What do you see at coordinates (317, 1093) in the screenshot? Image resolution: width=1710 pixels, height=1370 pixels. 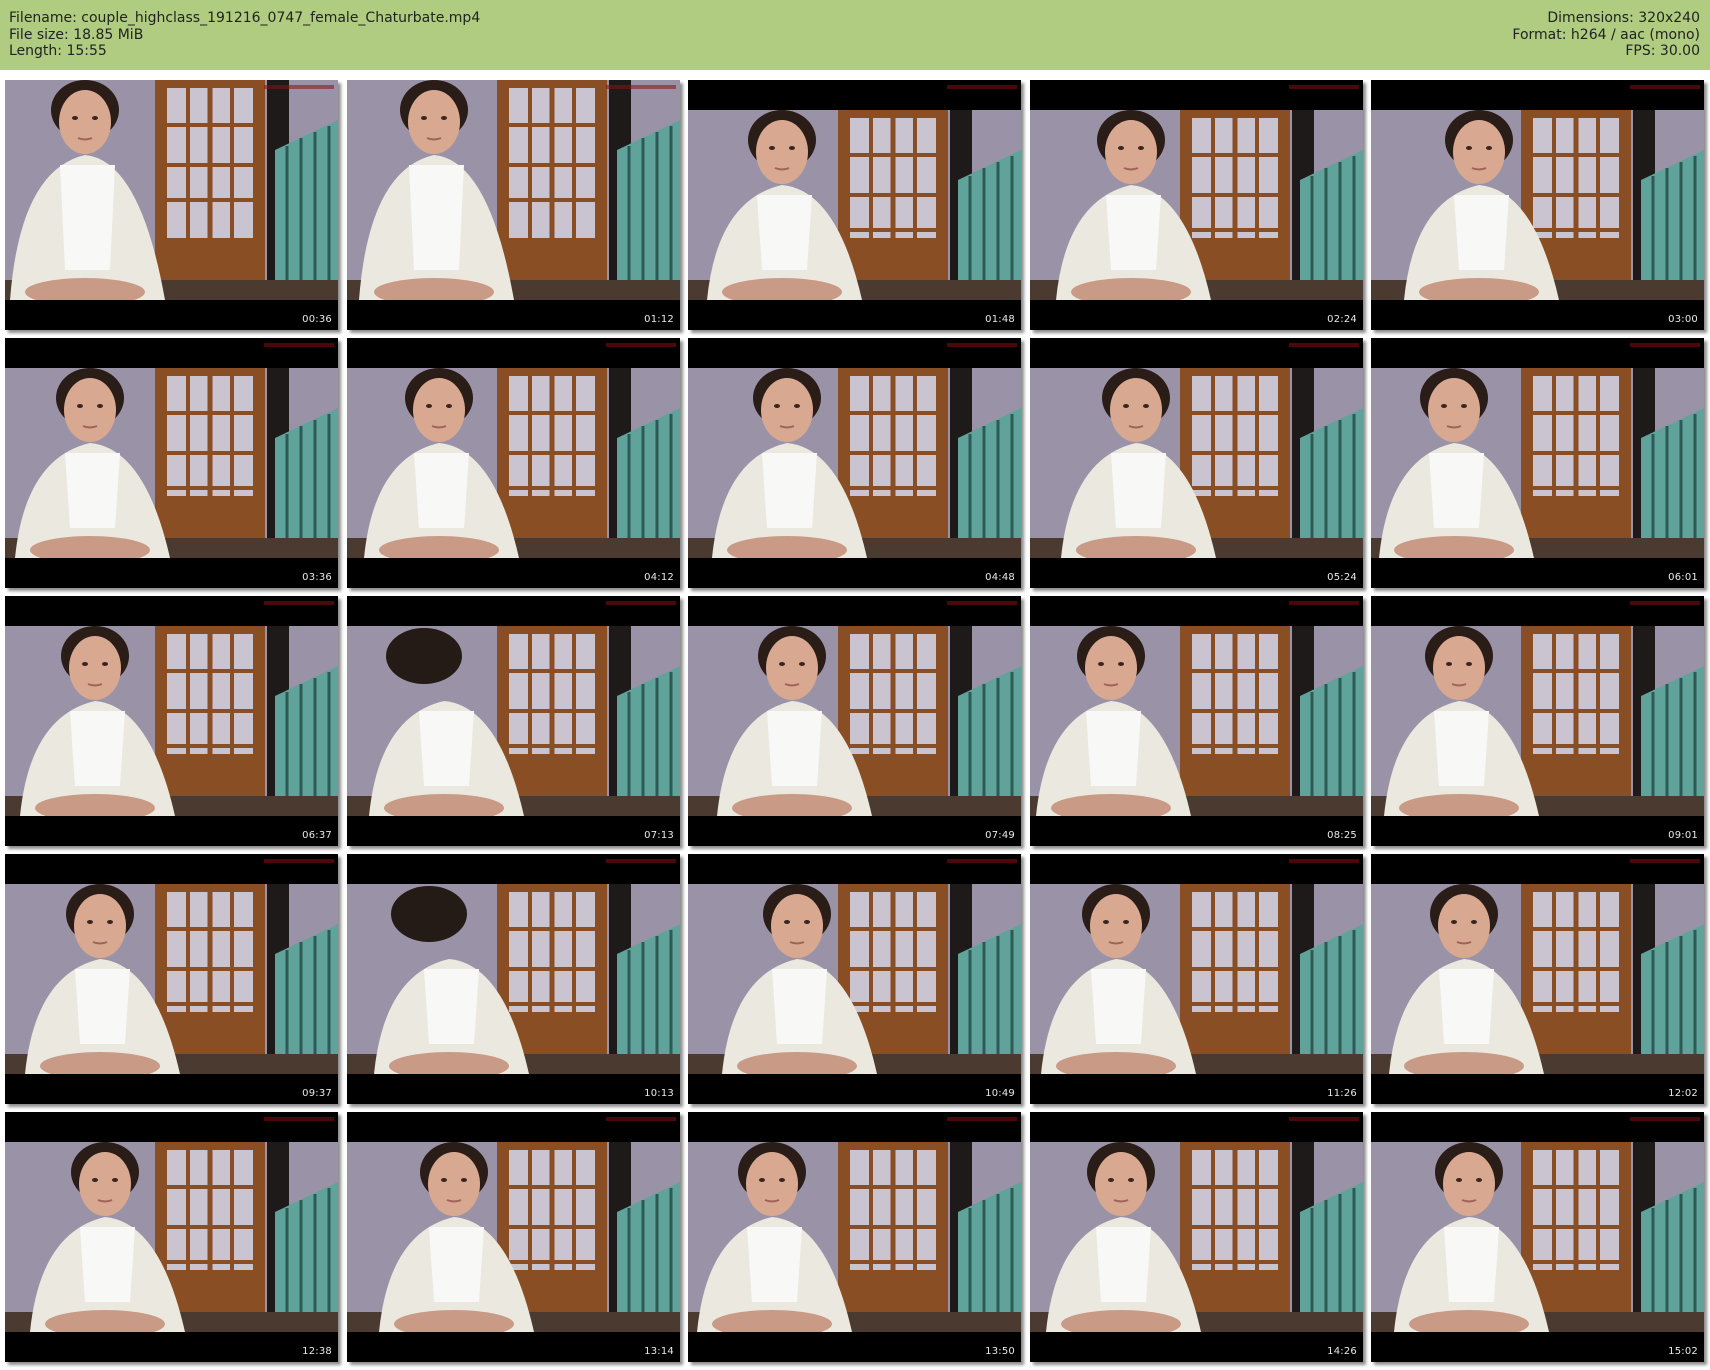 I see `timestamp-label: 09:37` at bounding box center [317, 1093].